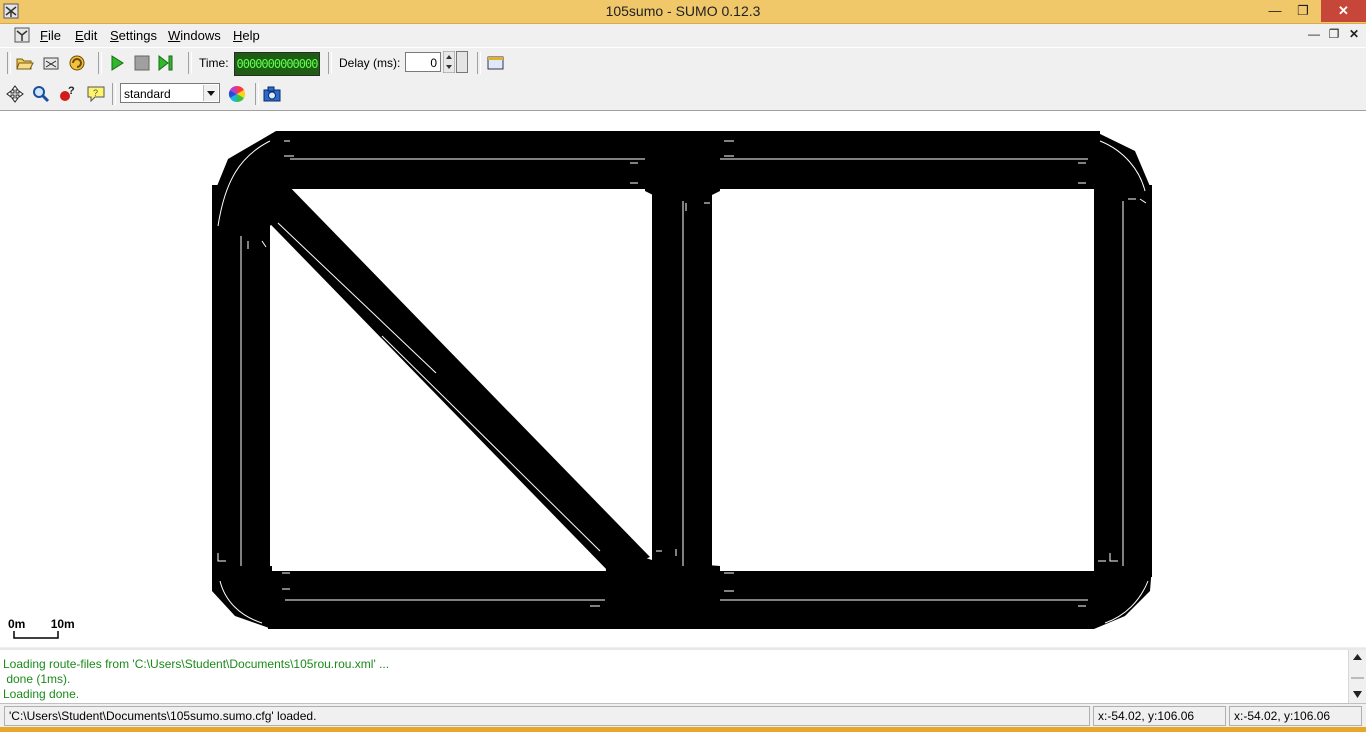  Describe the element at coordinates (22, 35) in the screenshot. I see `document-icon` at that location.